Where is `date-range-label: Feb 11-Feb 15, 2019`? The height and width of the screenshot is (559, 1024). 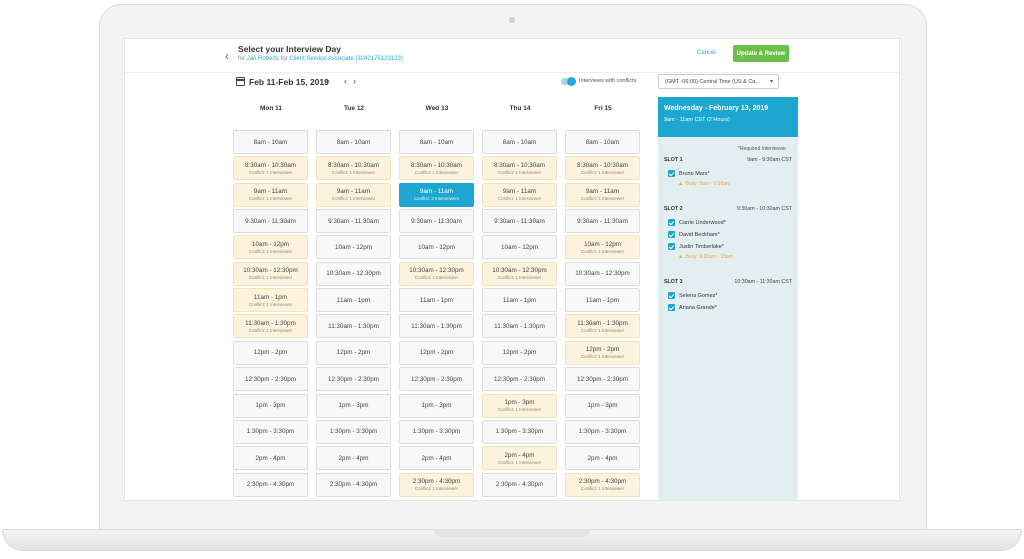 date-range-label: Feb 11-Feb 15, 2019 is located at coordinates (289, 82).